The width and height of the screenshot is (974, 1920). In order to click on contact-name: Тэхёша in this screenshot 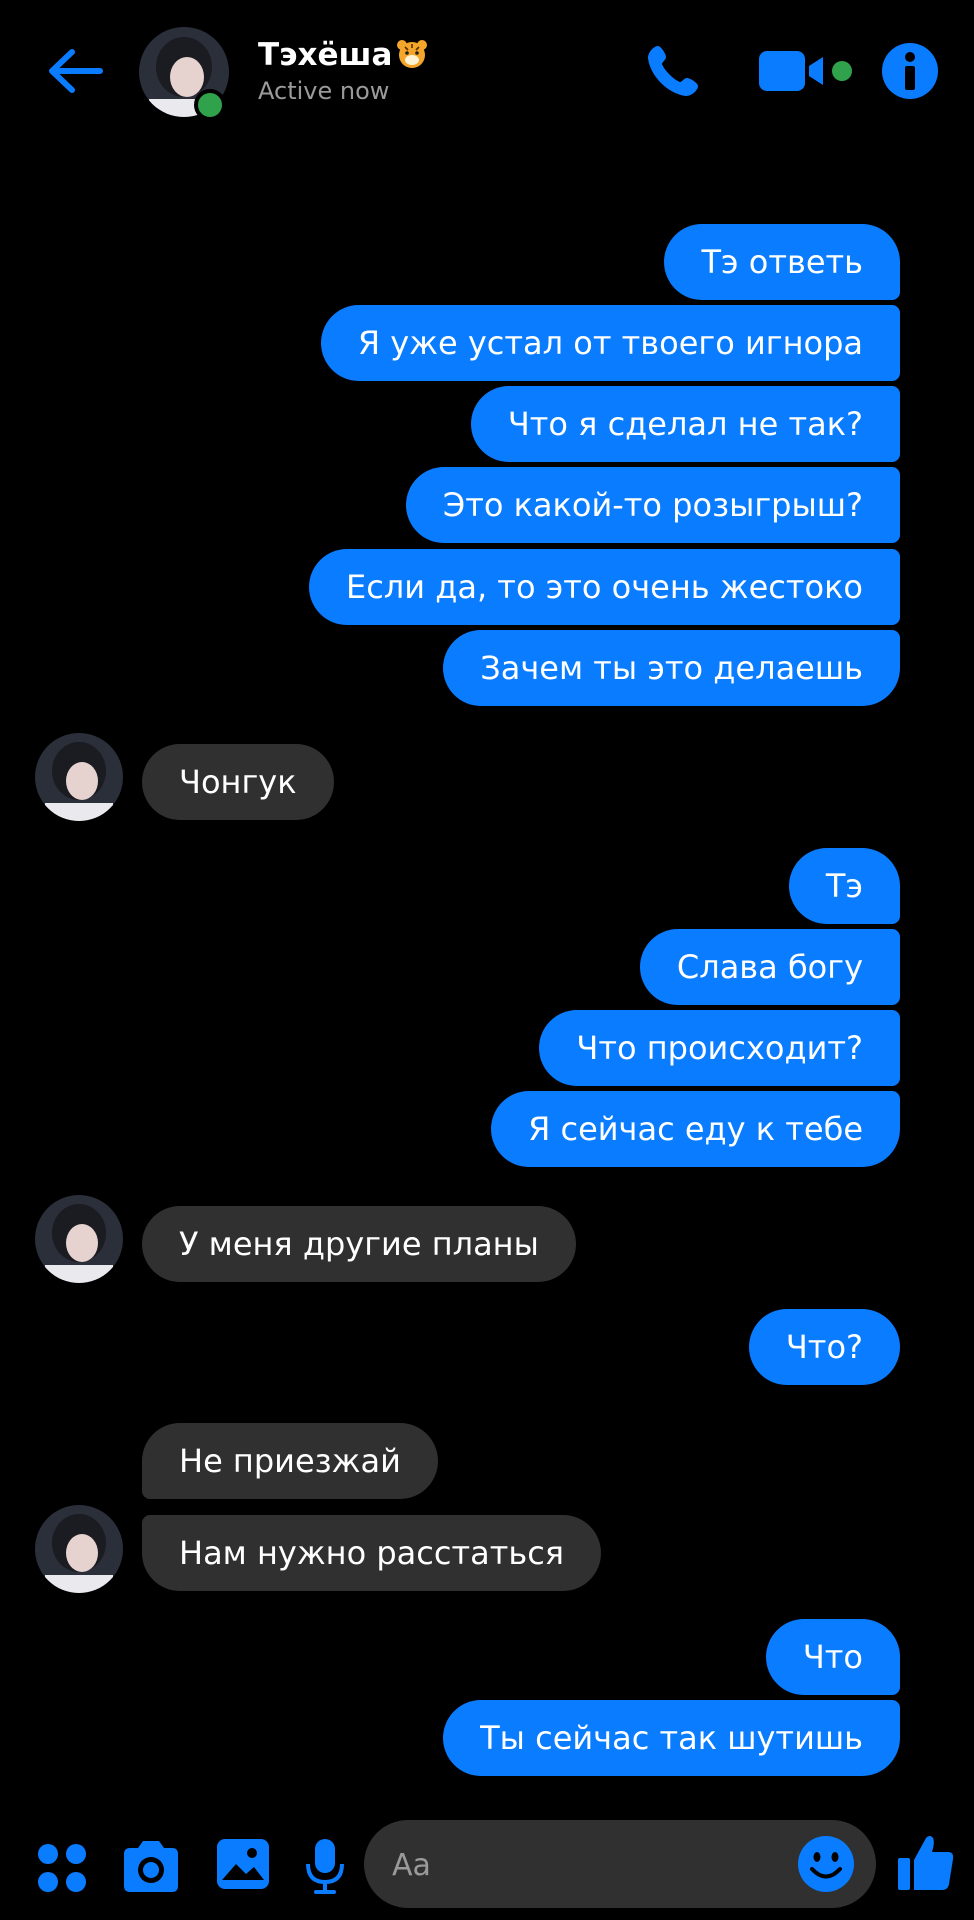, I will do `click(343, 55)`.